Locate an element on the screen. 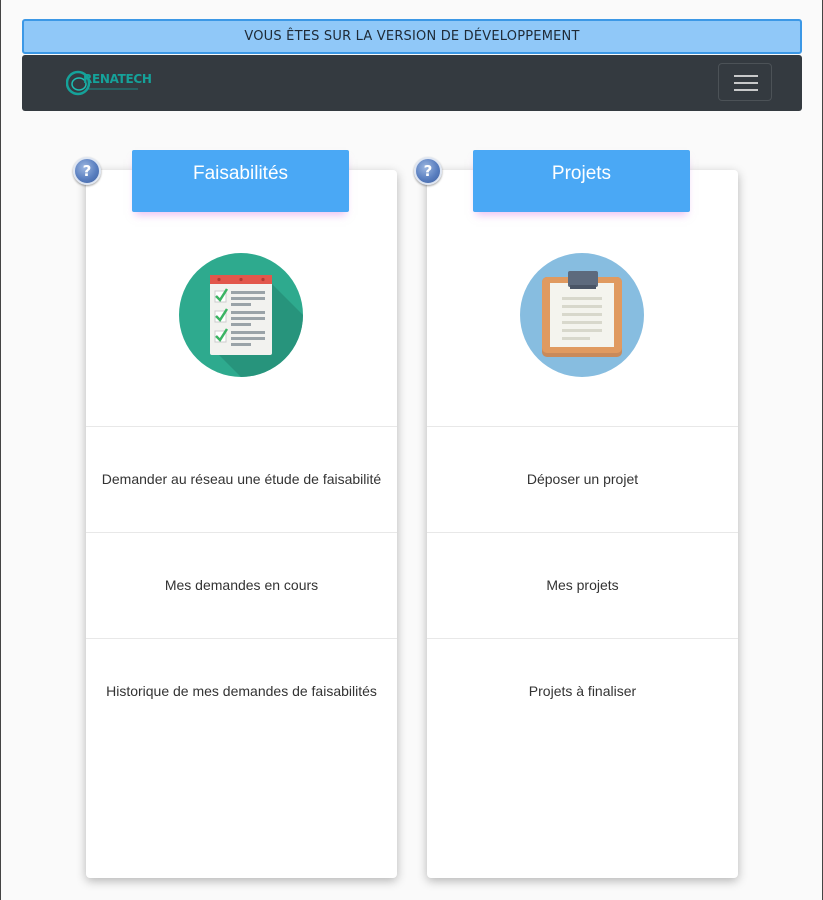 This screenshot has width=823, height=900. navbar: RENATECH is located at coordinates (412, 83).